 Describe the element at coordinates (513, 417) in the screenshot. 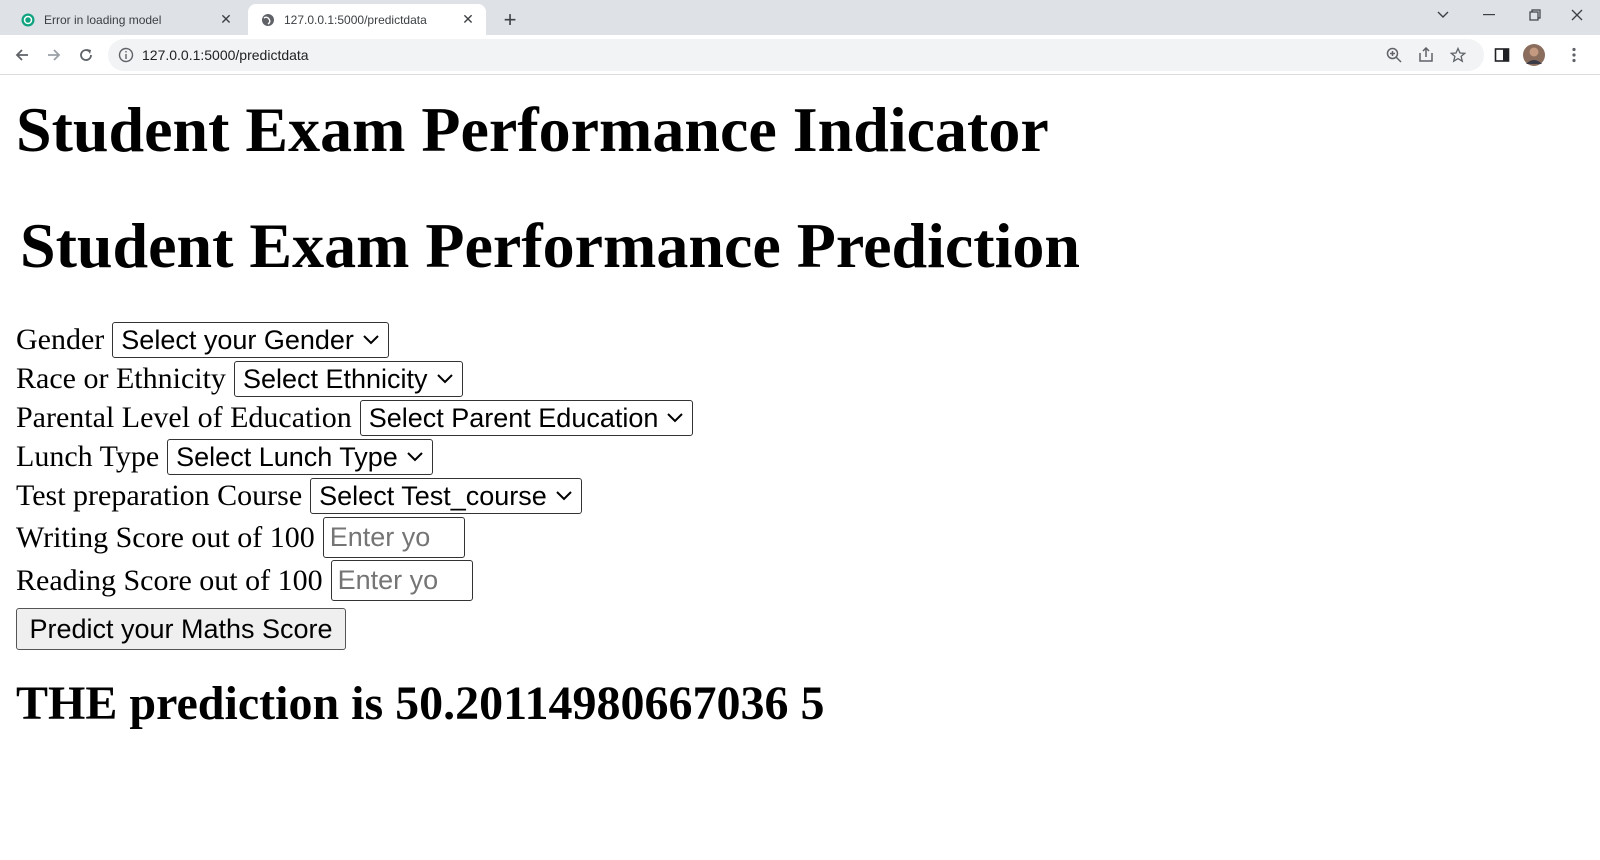

I see `parent-education-select-value: Select Parent Education` at that location.